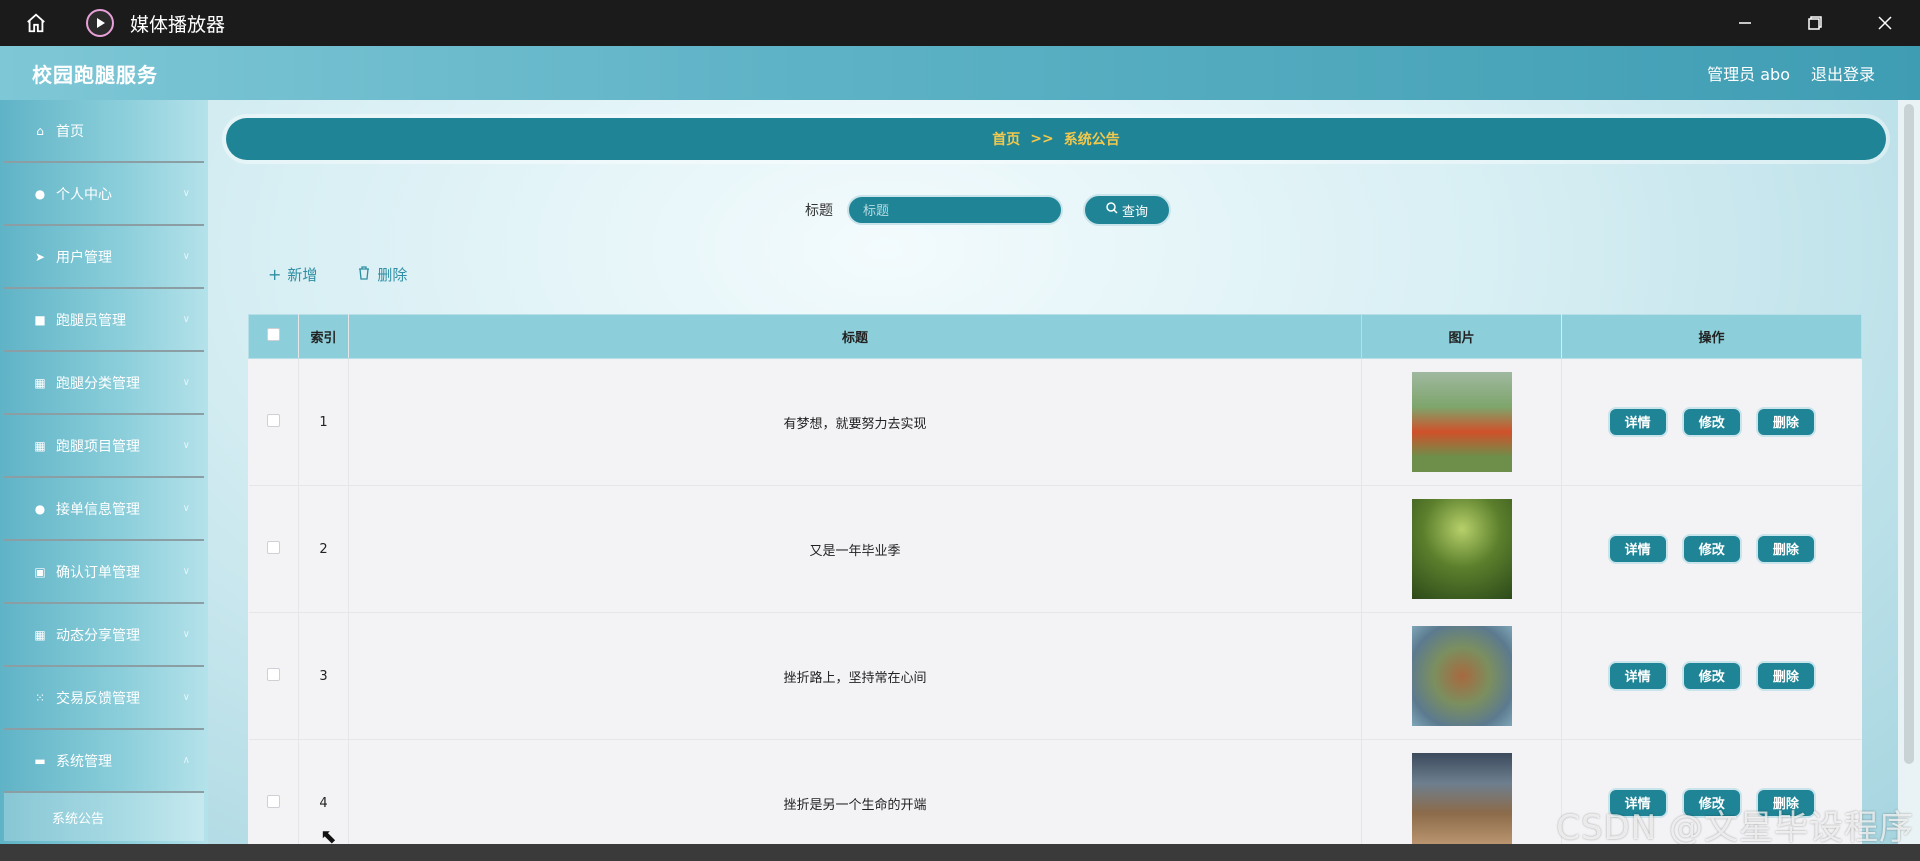 The height and width of the screenshot is (861, 1920). I want to click on window-title-bar: 媒体播放器, so click(960, 23).